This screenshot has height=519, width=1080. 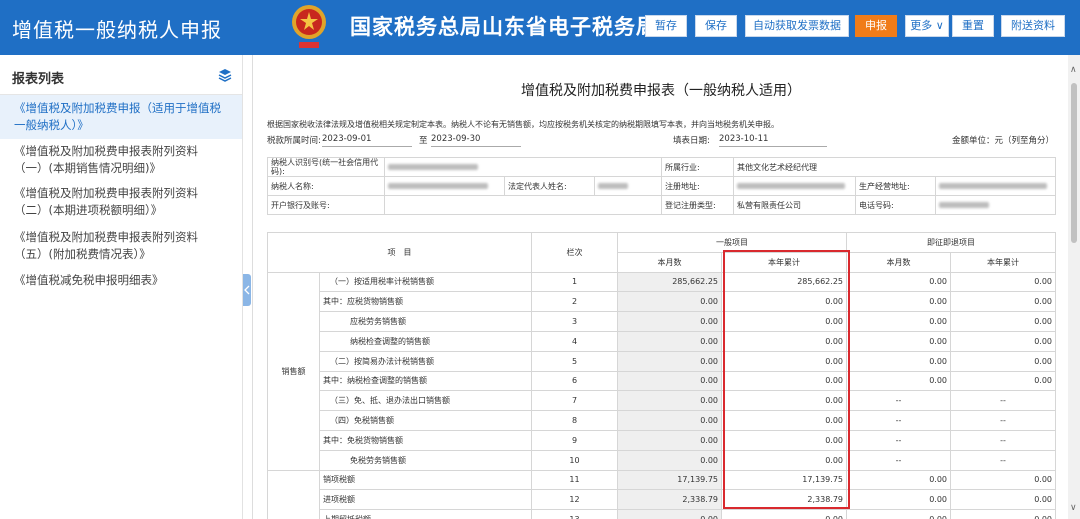 What do you see at coordinates (1033, 26) in the screenshot?
I see `attach-docs-button: 附送资料` at bounding box center [1033, 26].